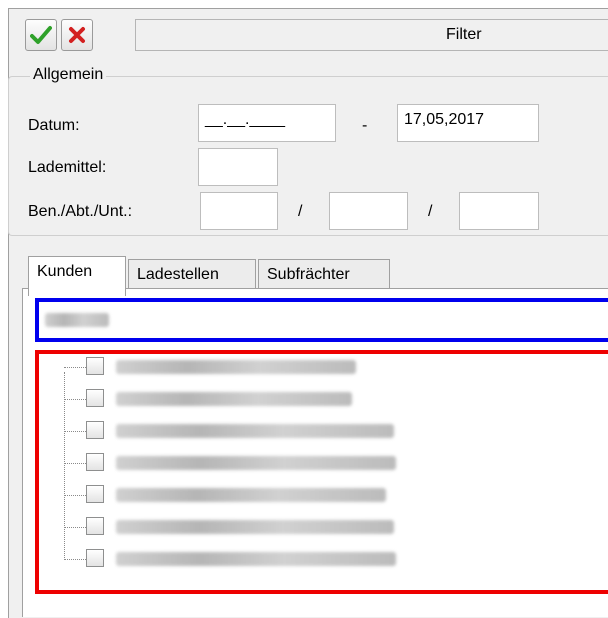  I want to click on ok-button, so click(41, 35).